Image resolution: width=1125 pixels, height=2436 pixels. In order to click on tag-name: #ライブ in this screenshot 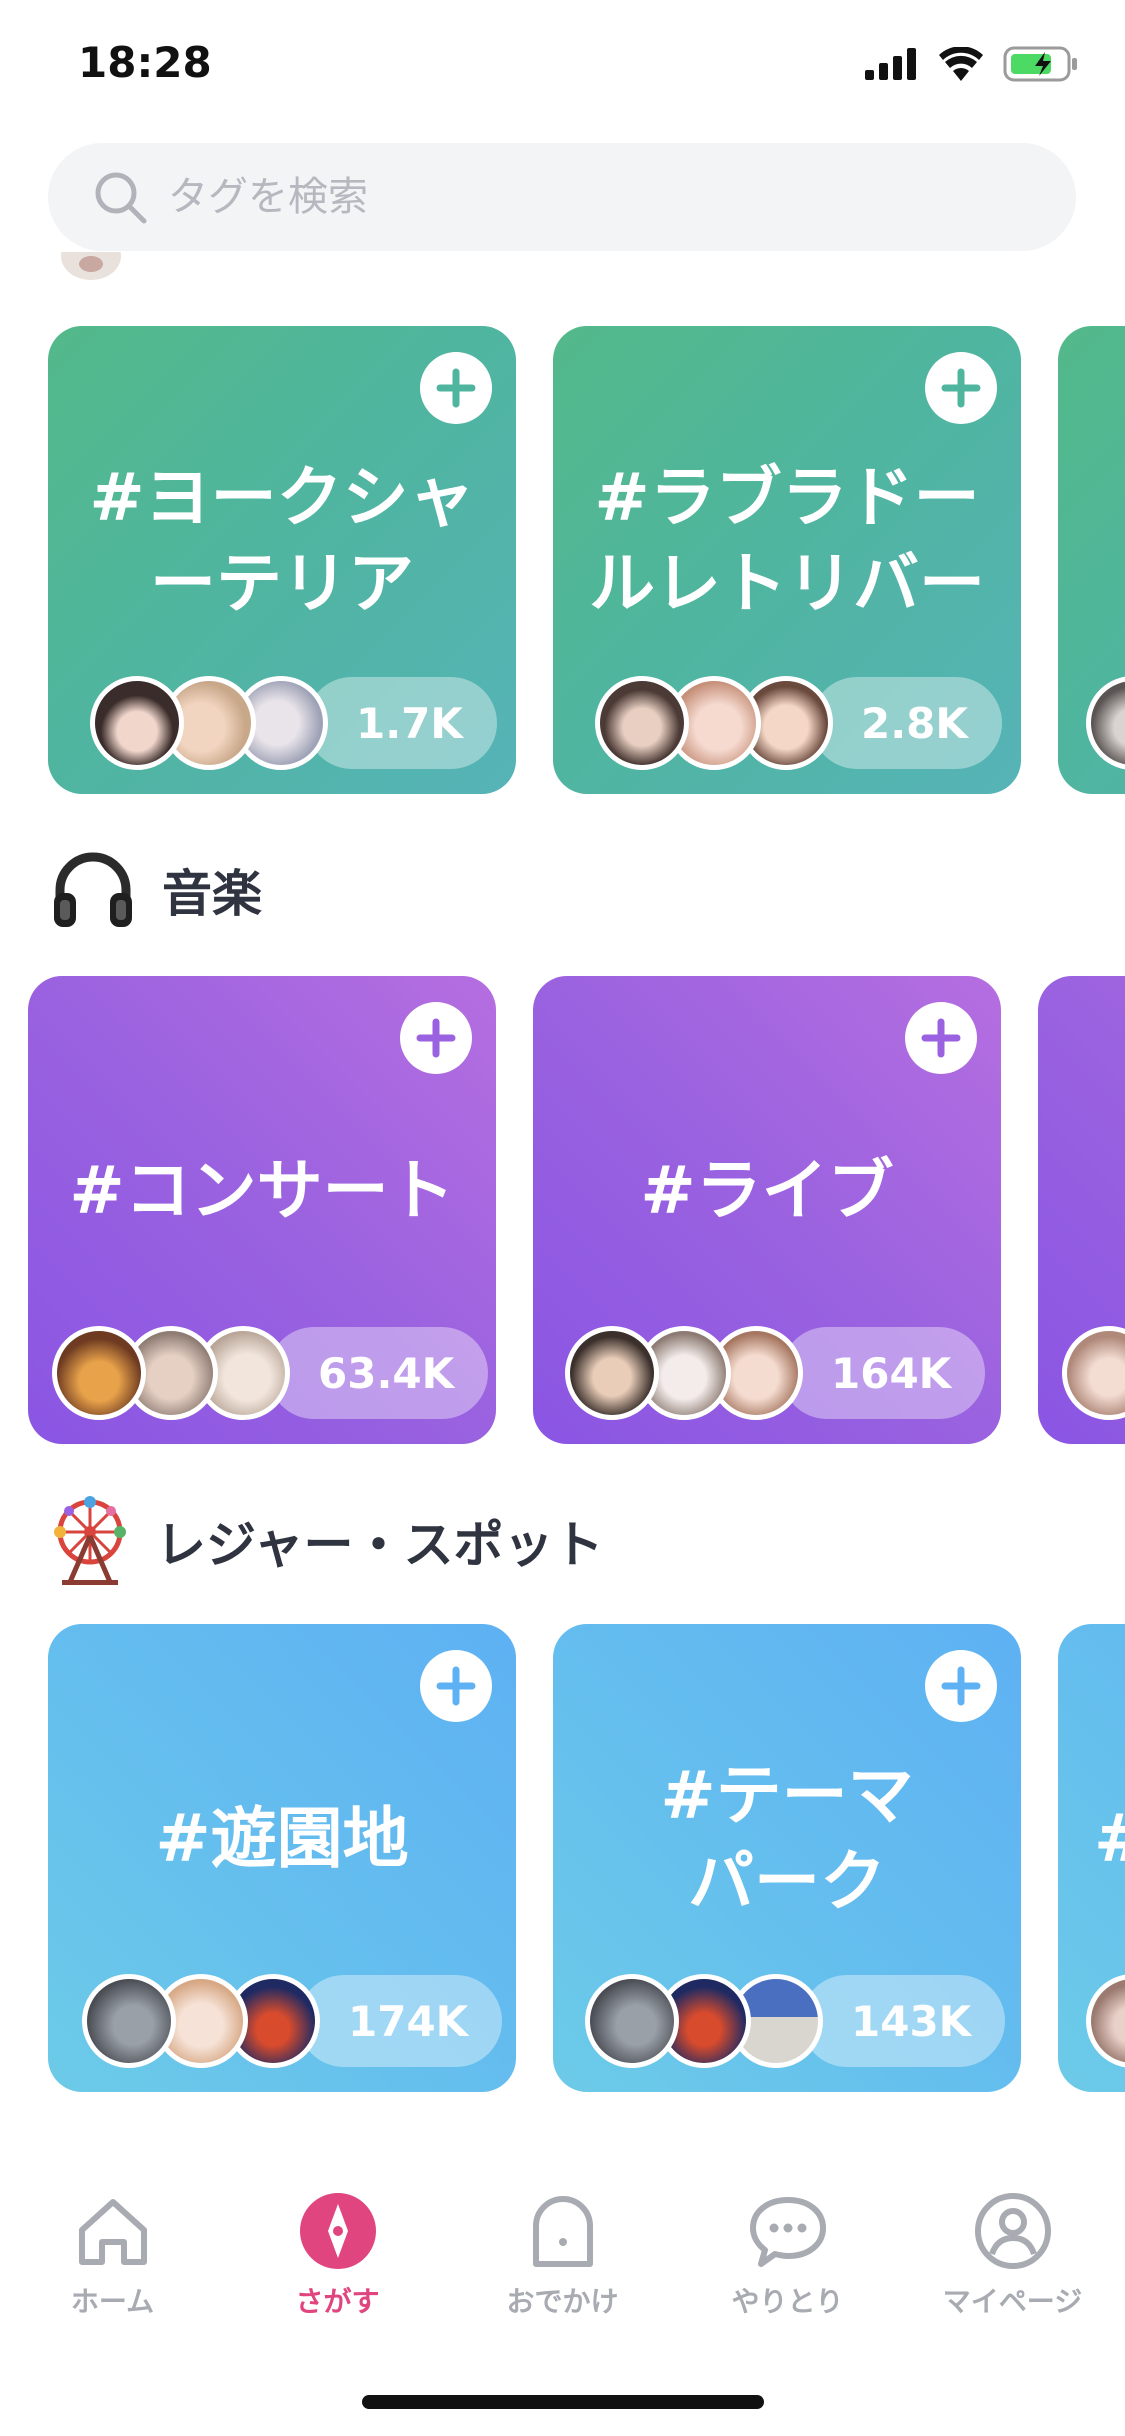, I will do `click(767, 1191)`.